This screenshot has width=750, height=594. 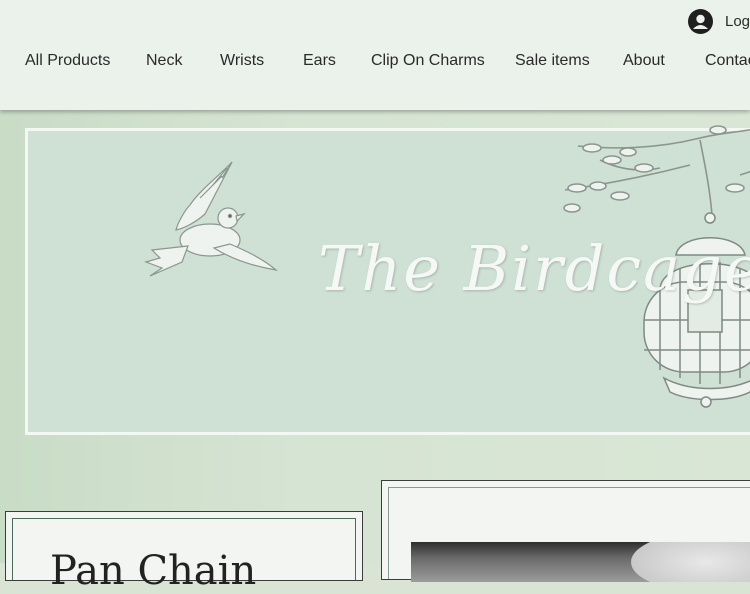 I want to click on product-card-right, so click(x=565, y=531).